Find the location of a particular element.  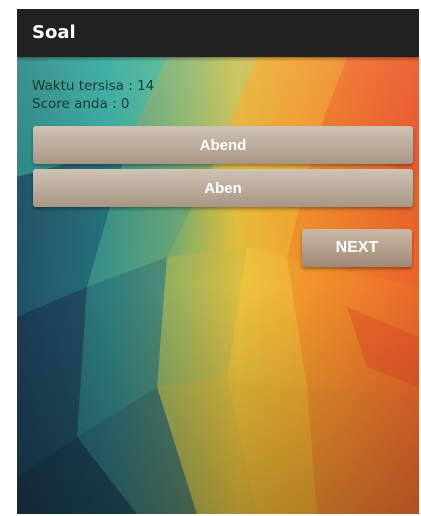

next-button: NEXT is located at coordinates (357, 248).